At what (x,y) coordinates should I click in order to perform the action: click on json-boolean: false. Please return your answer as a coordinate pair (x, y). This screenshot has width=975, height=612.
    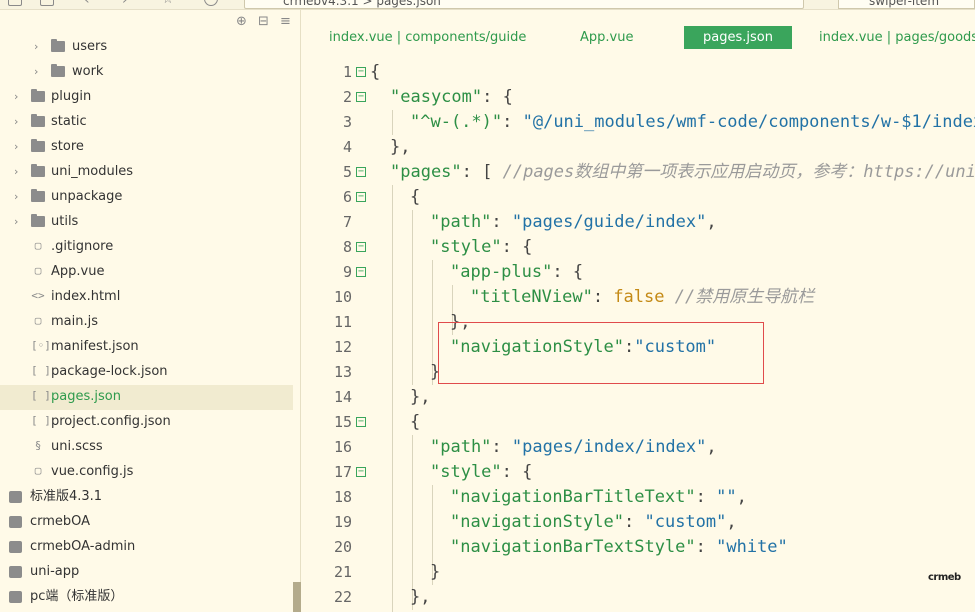
    Looking at the image, I should click on (639, 297).